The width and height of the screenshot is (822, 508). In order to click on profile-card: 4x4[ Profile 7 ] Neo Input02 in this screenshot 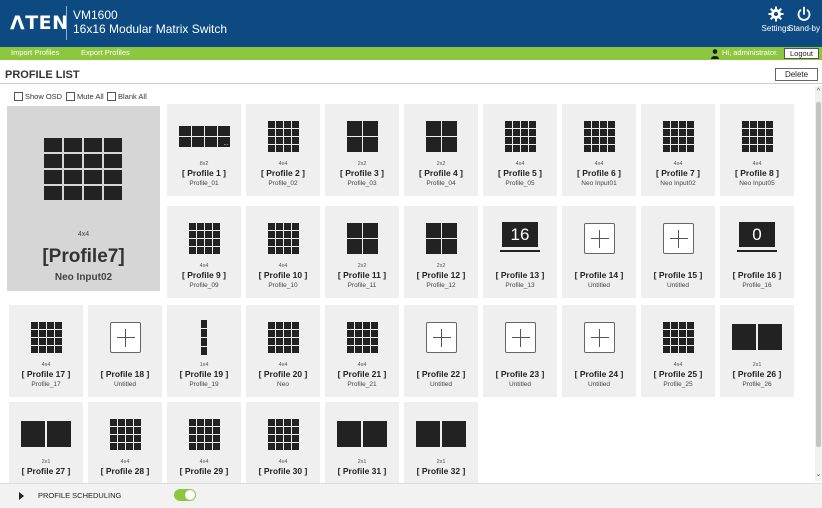, I will do `click(678, 150)`.